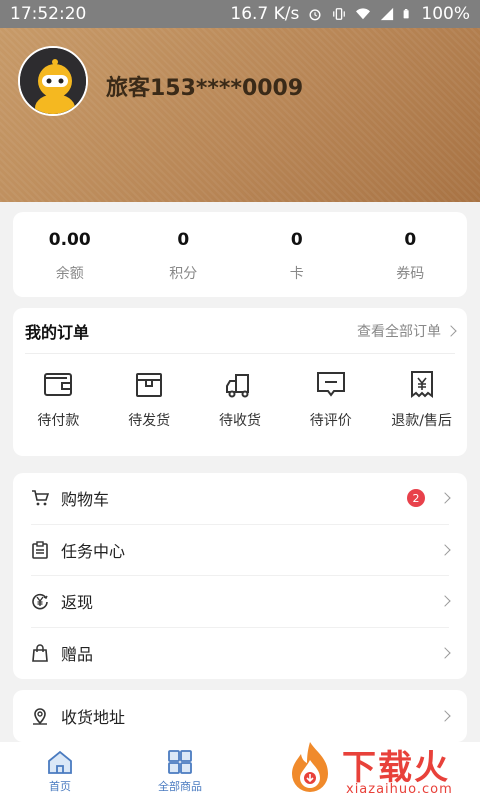 The width and height of the screenshot is (480, 800). I want to click on home-icon, so click(60, 762).